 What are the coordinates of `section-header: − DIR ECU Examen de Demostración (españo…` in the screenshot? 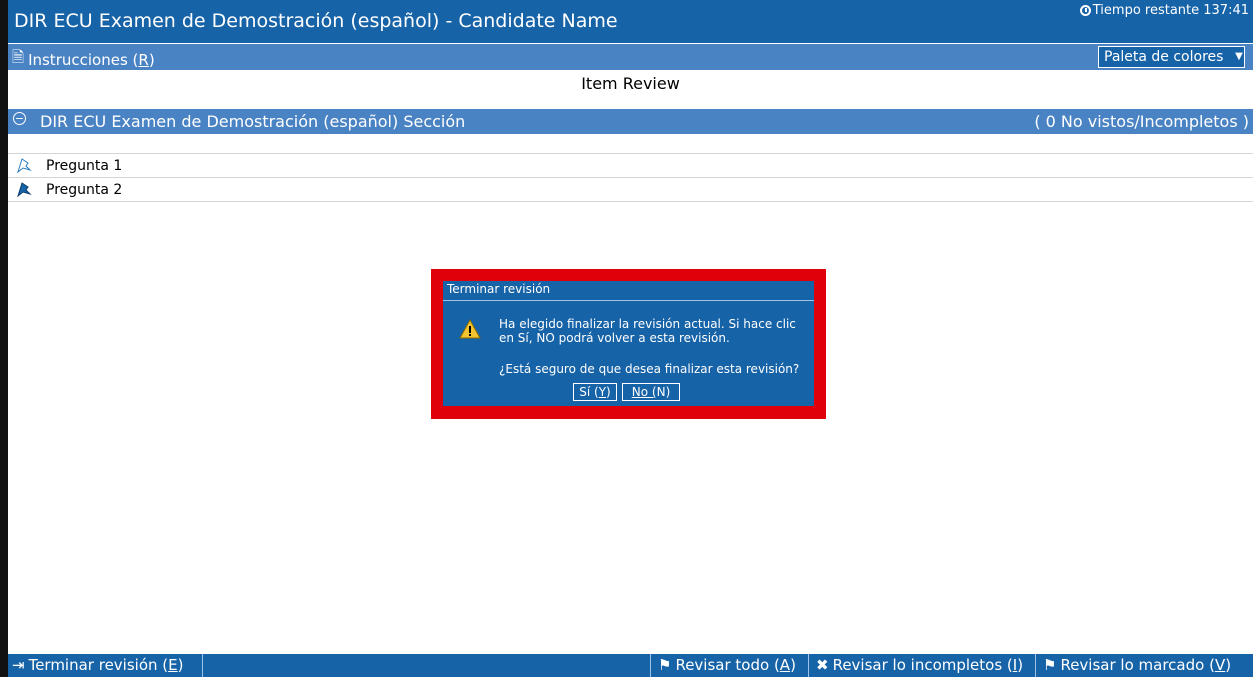 It's located at (630, 121).